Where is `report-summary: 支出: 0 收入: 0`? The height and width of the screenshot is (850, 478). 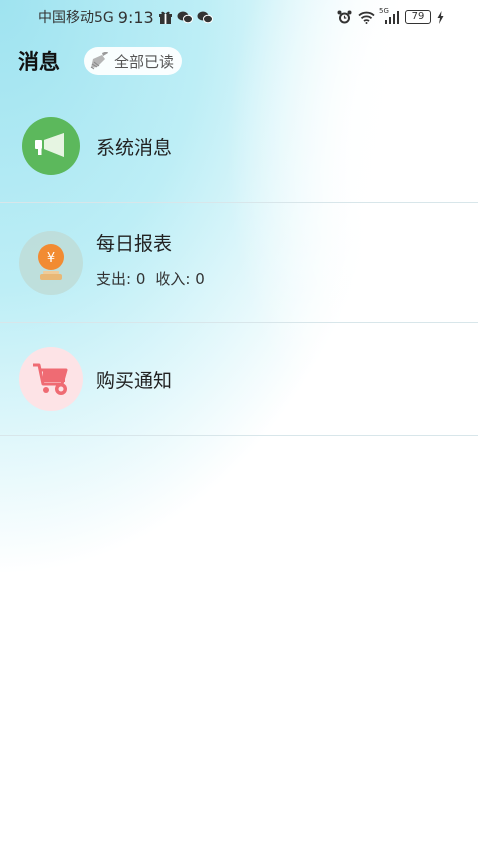 report-summary: 支出: 0 收入: 0 is located at coordinates (150, 278).